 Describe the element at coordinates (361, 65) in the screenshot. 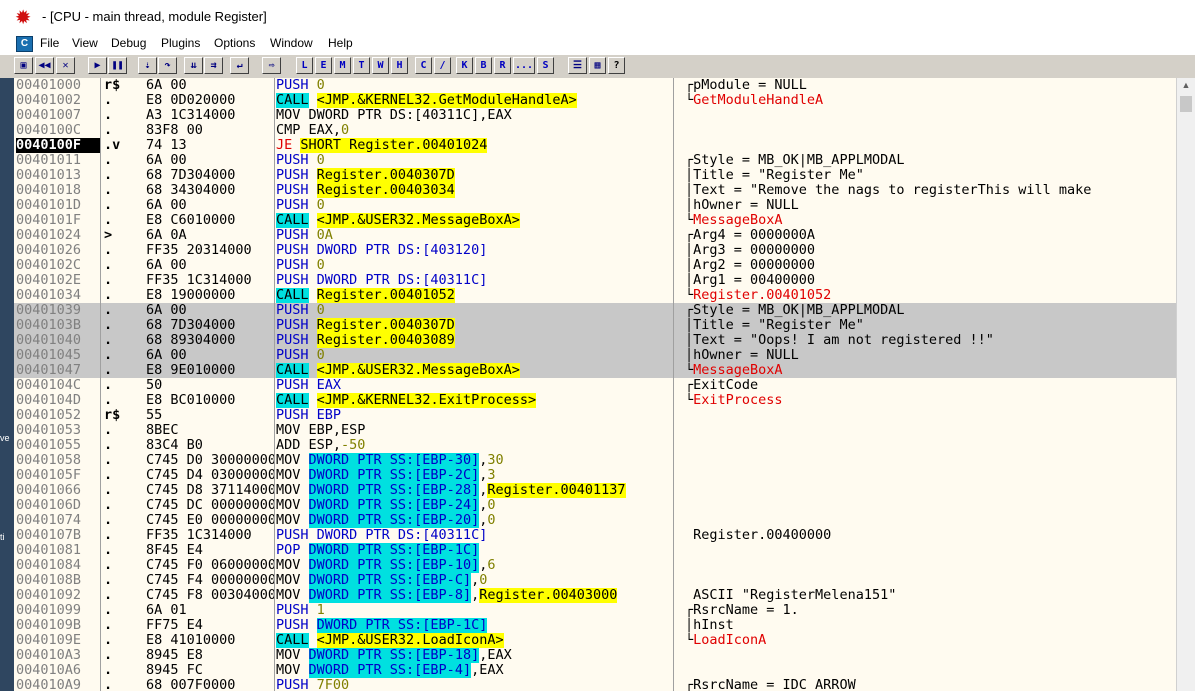

I see `toolbar-threads-button: T` at that location.